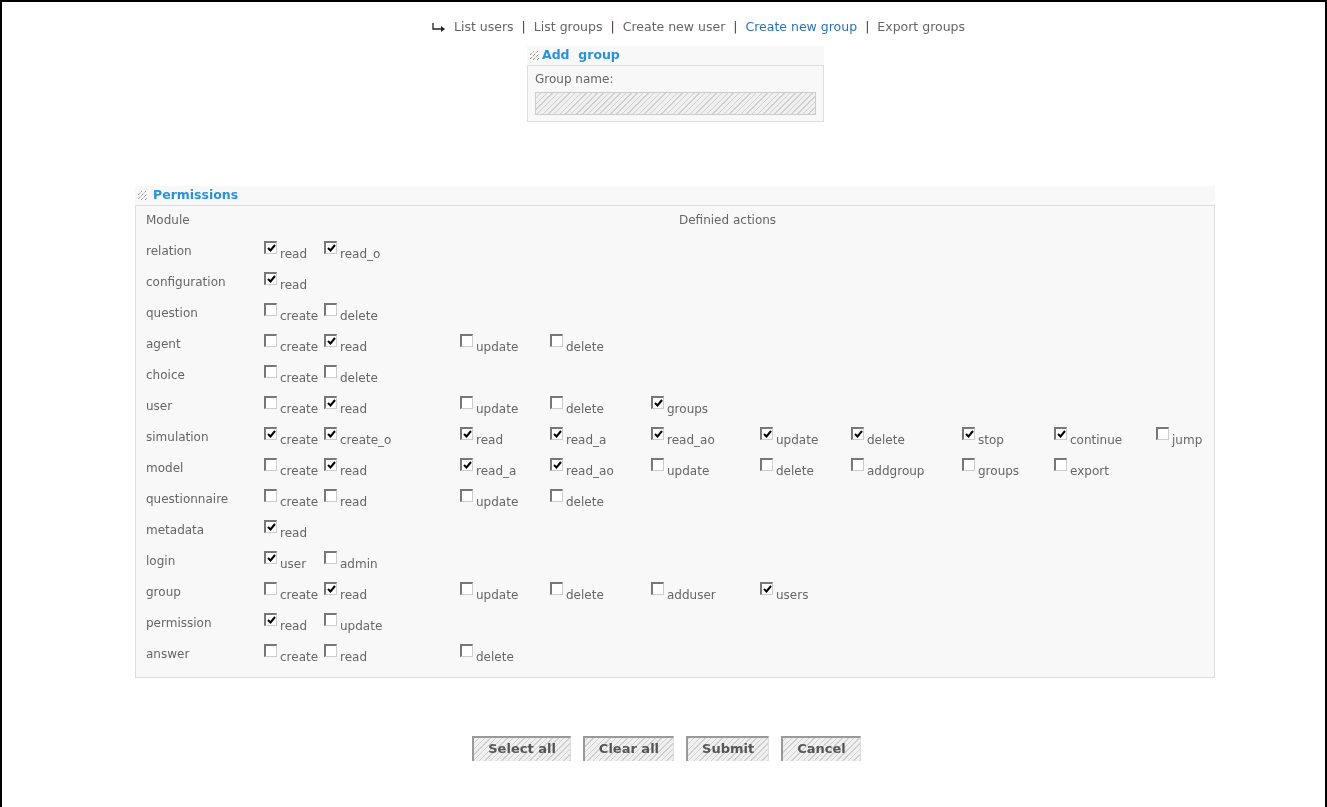 The image size is (1327, 807). What do you see at coordinates (792, 595) in the screenshot?
I see `action-label: users` at bounding box center [792, 595].